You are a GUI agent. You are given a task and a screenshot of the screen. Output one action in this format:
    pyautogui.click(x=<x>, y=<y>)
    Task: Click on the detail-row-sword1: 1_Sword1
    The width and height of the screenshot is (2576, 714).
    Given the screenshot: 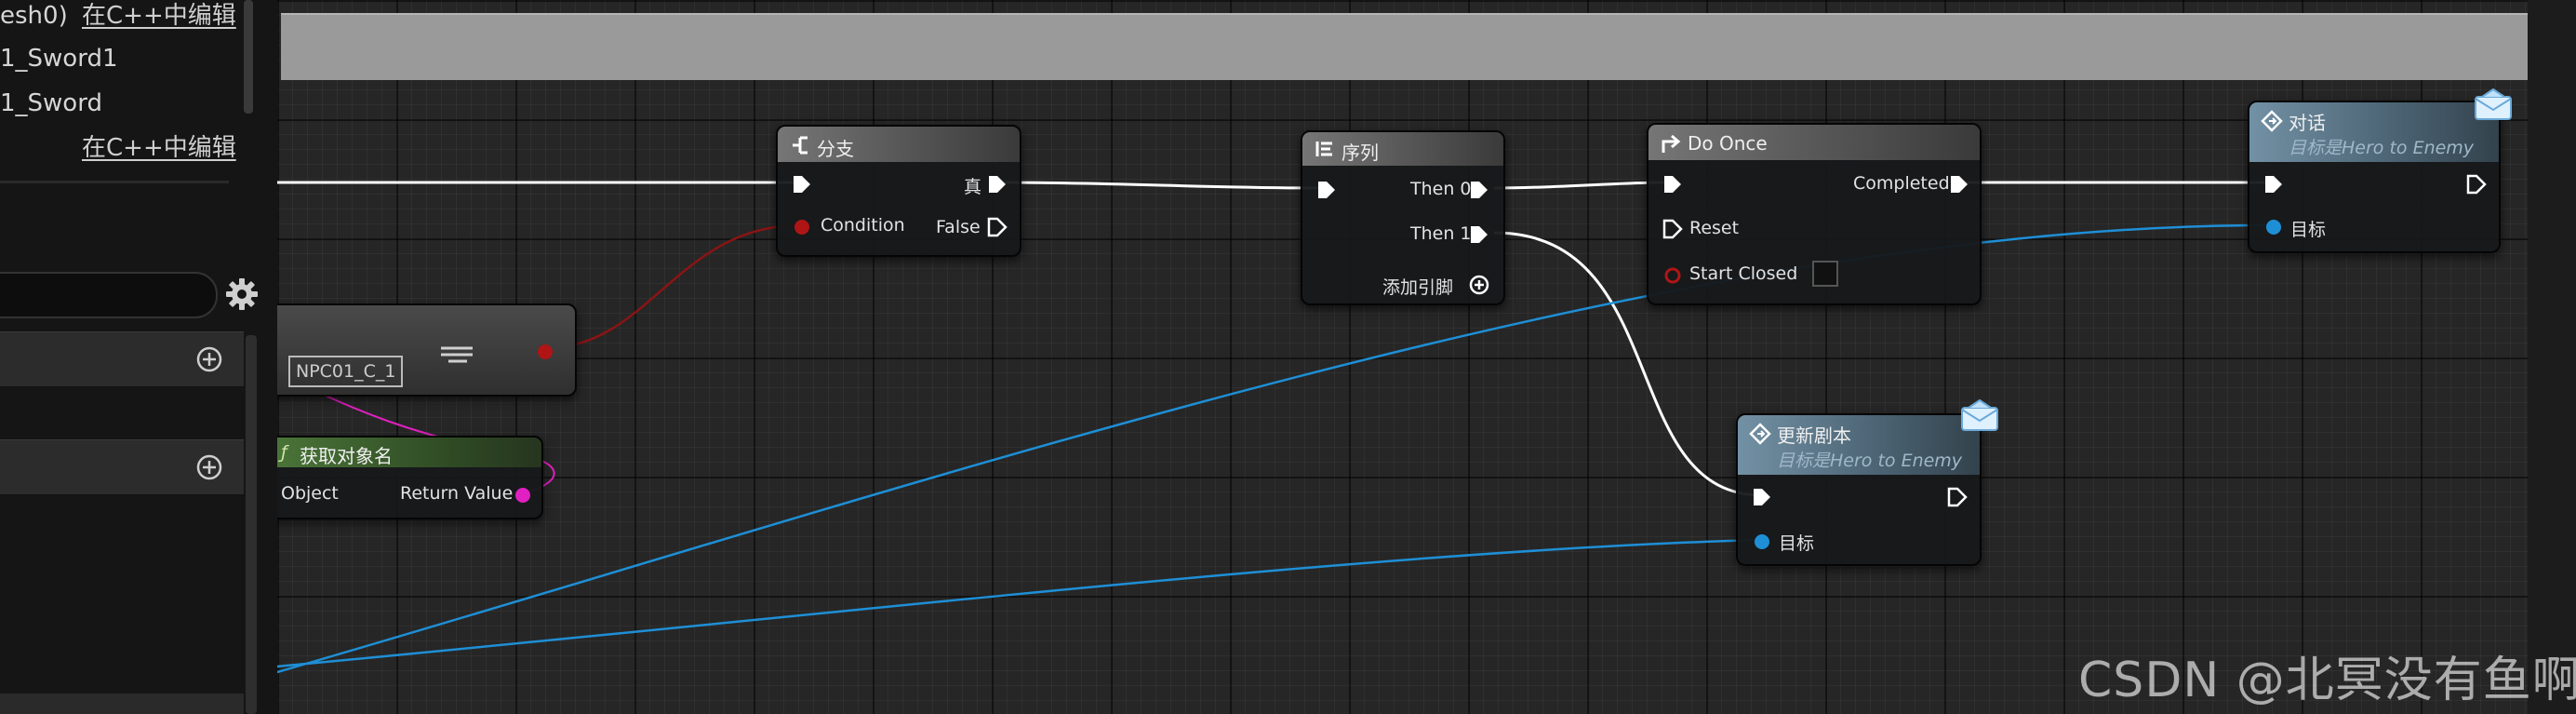 What is the action you would take?
    pyautogui.click(x=122, y=58)
    